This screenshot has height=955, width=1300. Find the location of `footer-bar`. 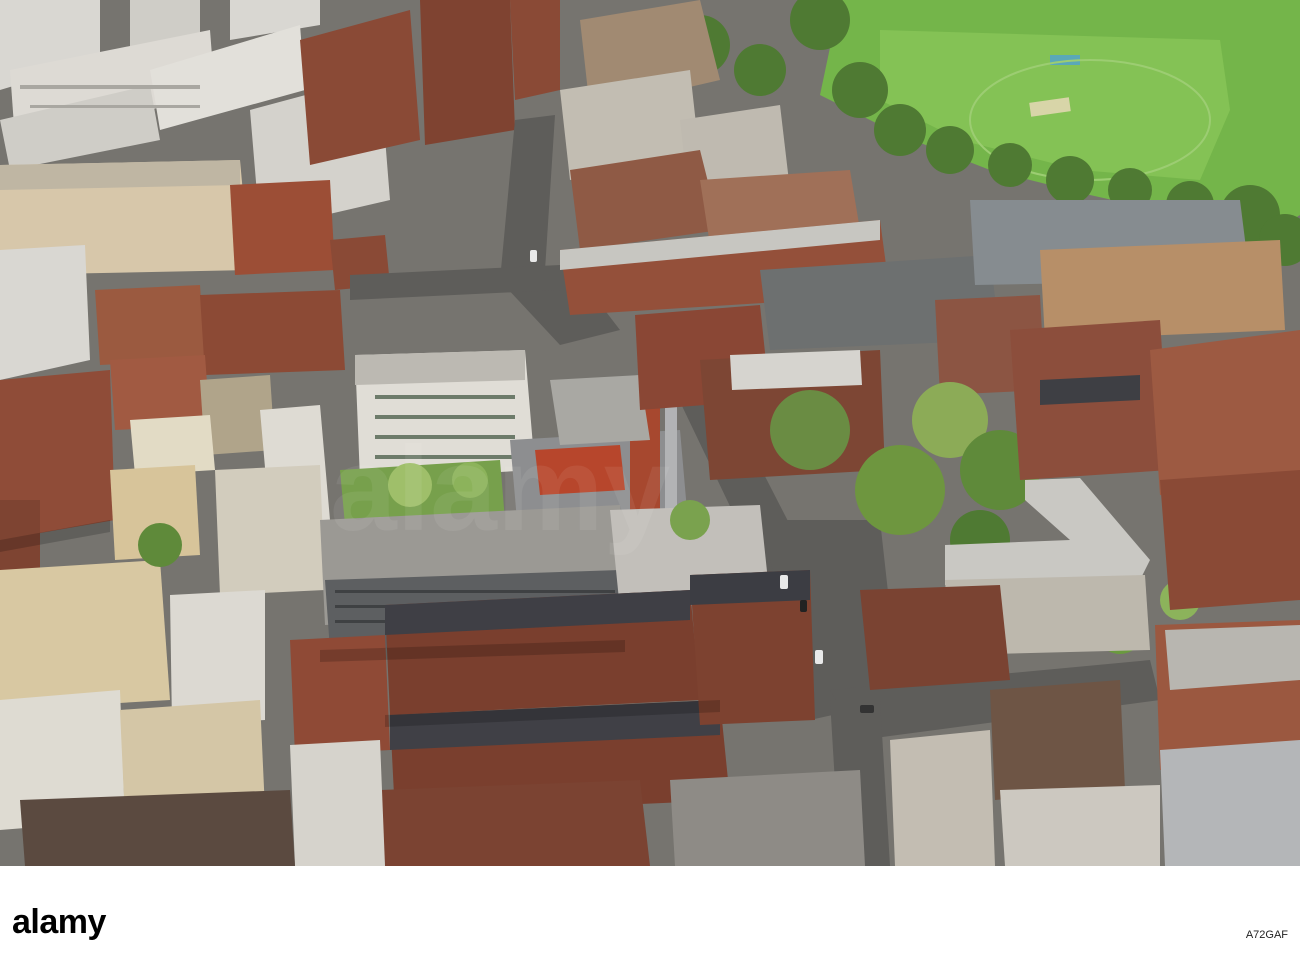

footer-bar is located at coordinates (650, 910).